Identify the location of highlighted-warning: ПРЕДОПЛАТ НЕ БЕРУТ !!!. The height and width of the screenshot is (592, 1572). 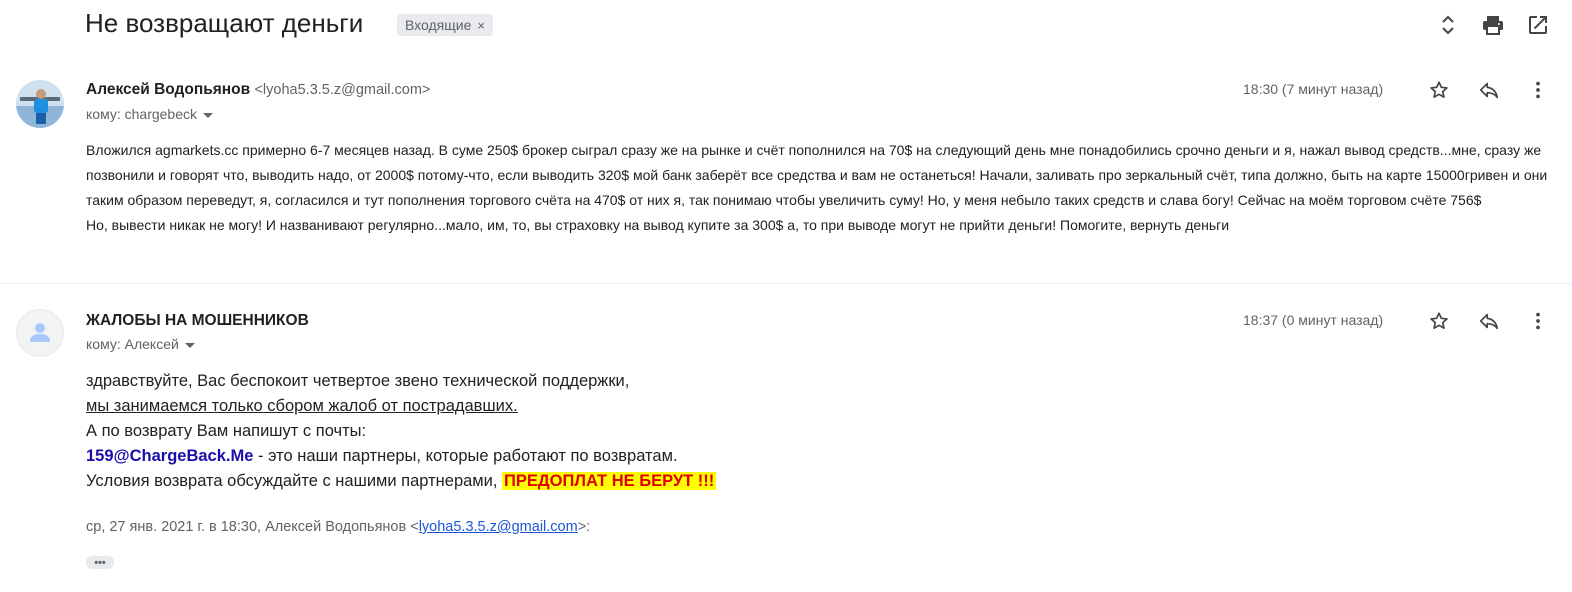
(609, 481).